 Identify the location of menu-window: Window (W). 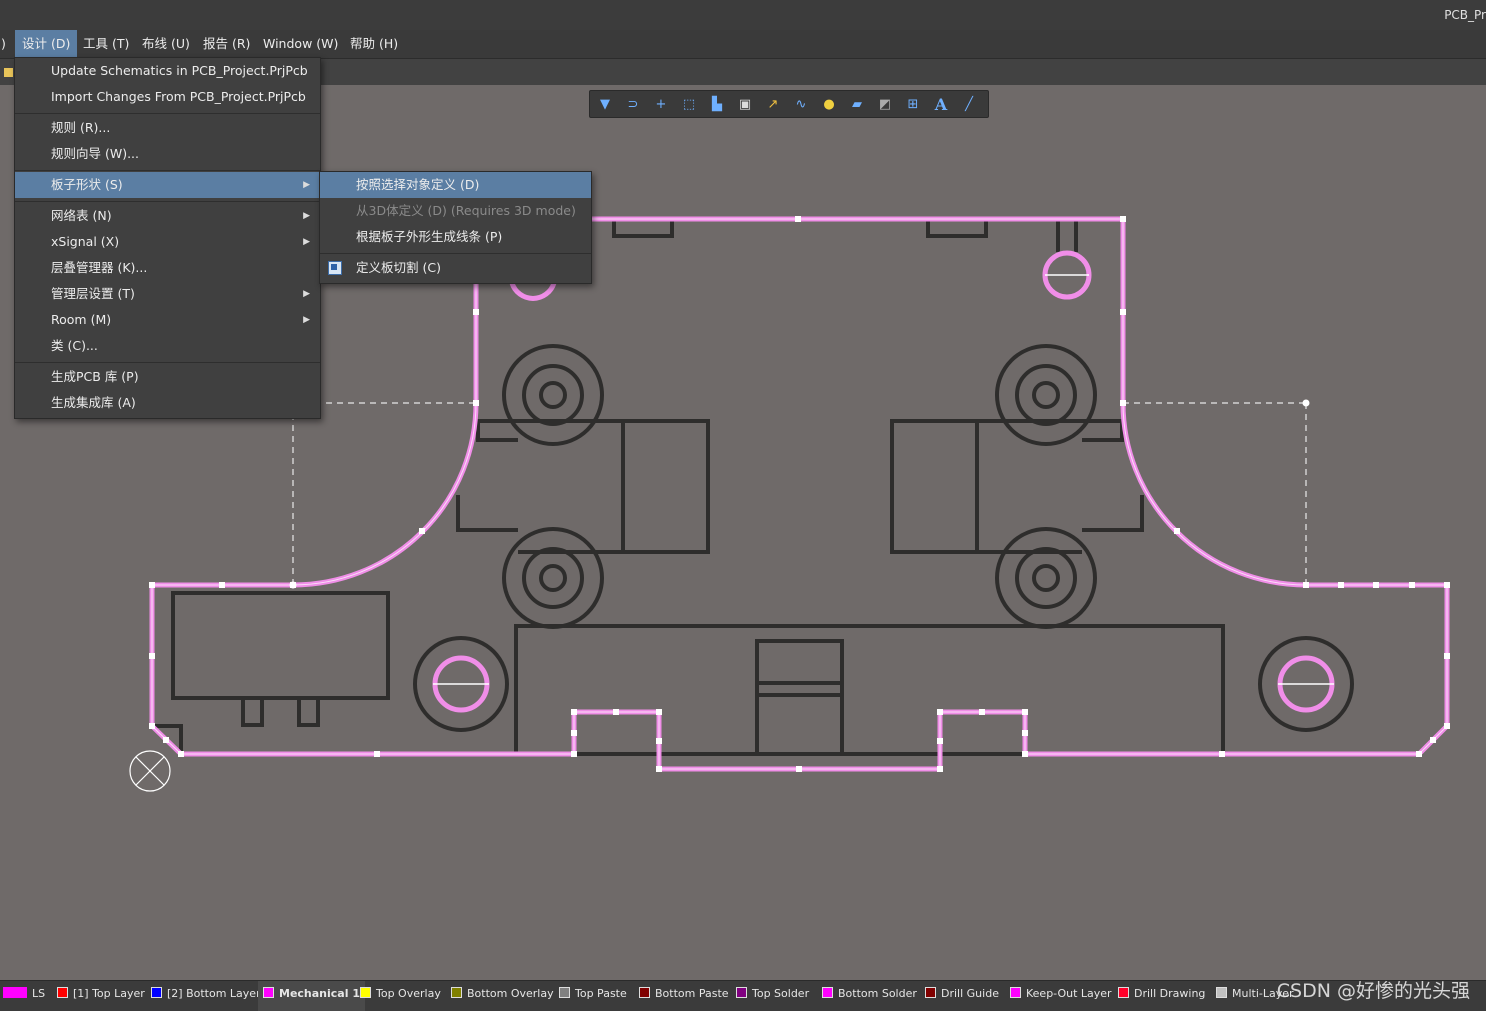
(300, 44).